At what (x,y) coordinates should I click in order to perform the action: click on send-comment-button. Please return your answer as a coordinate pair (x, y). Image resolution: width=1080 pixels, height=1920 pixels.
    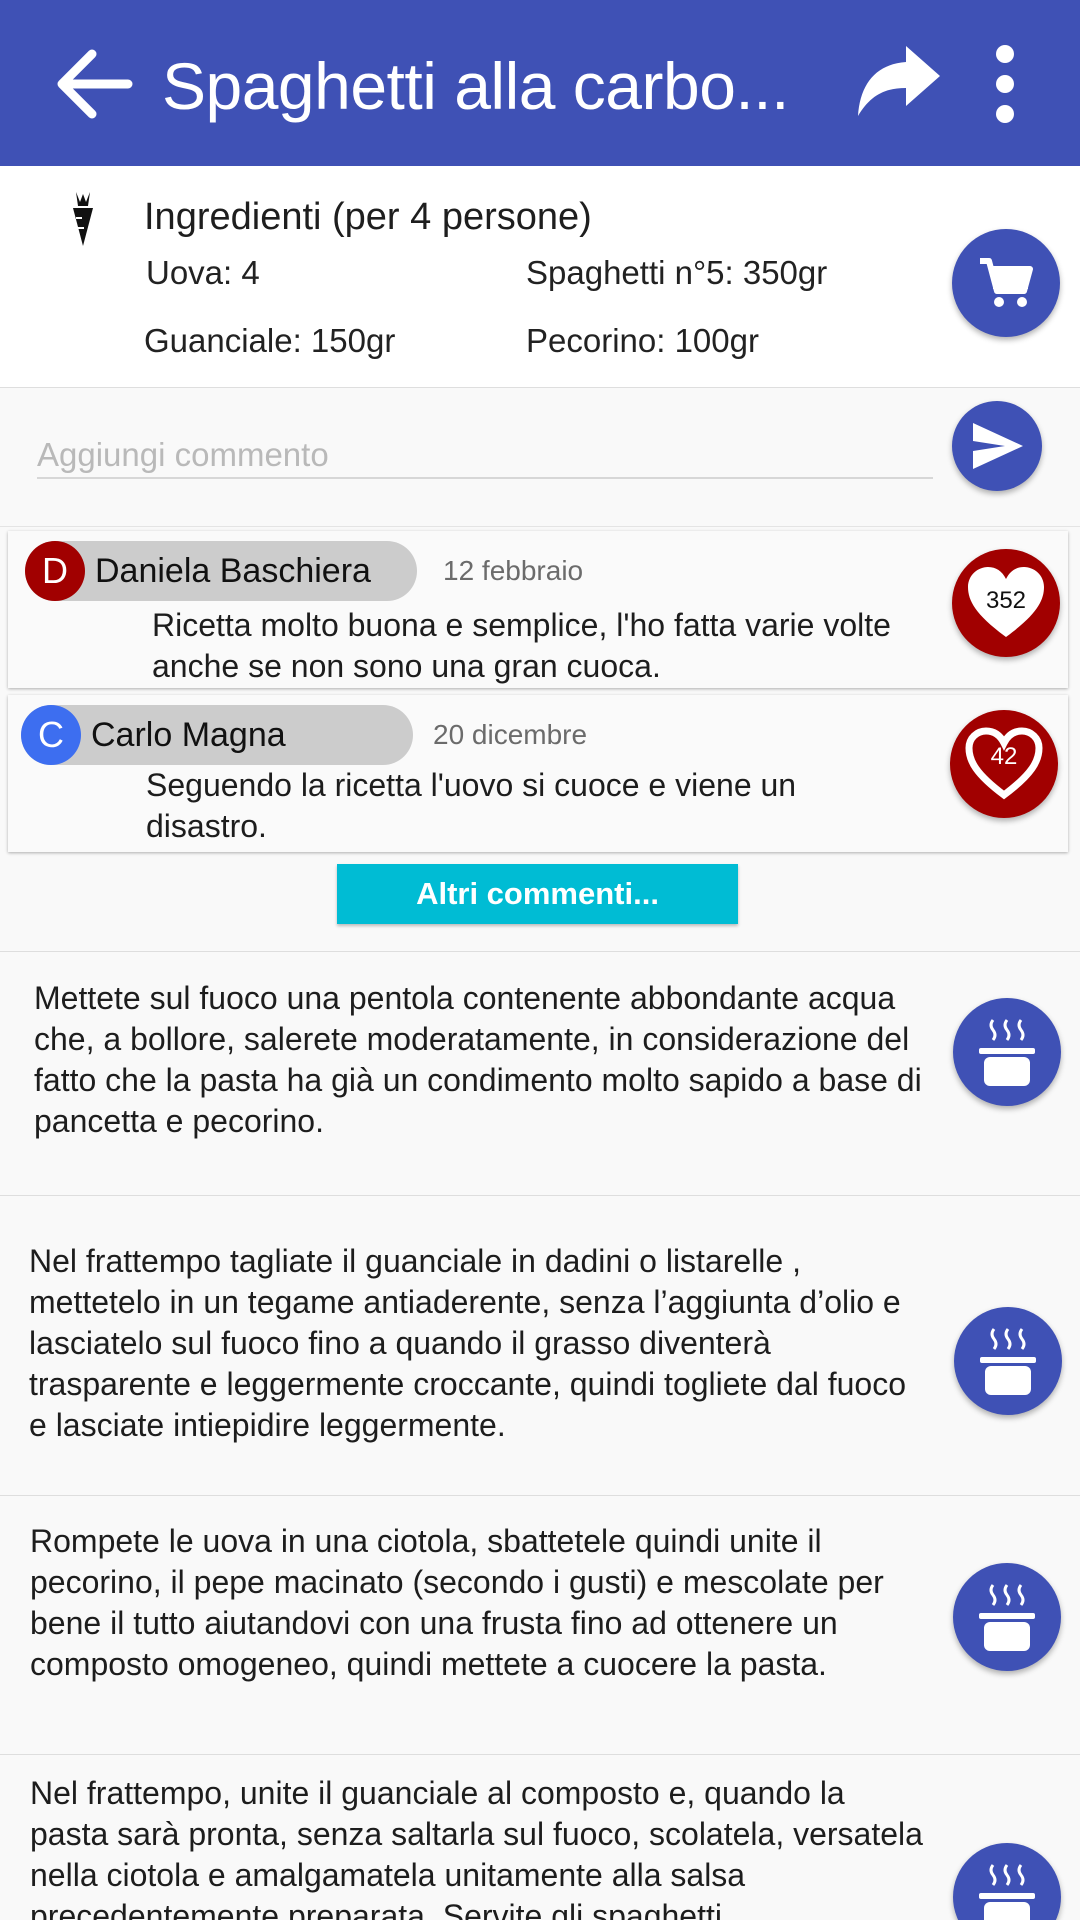
    Looking at the image, I should click on (997, 446).